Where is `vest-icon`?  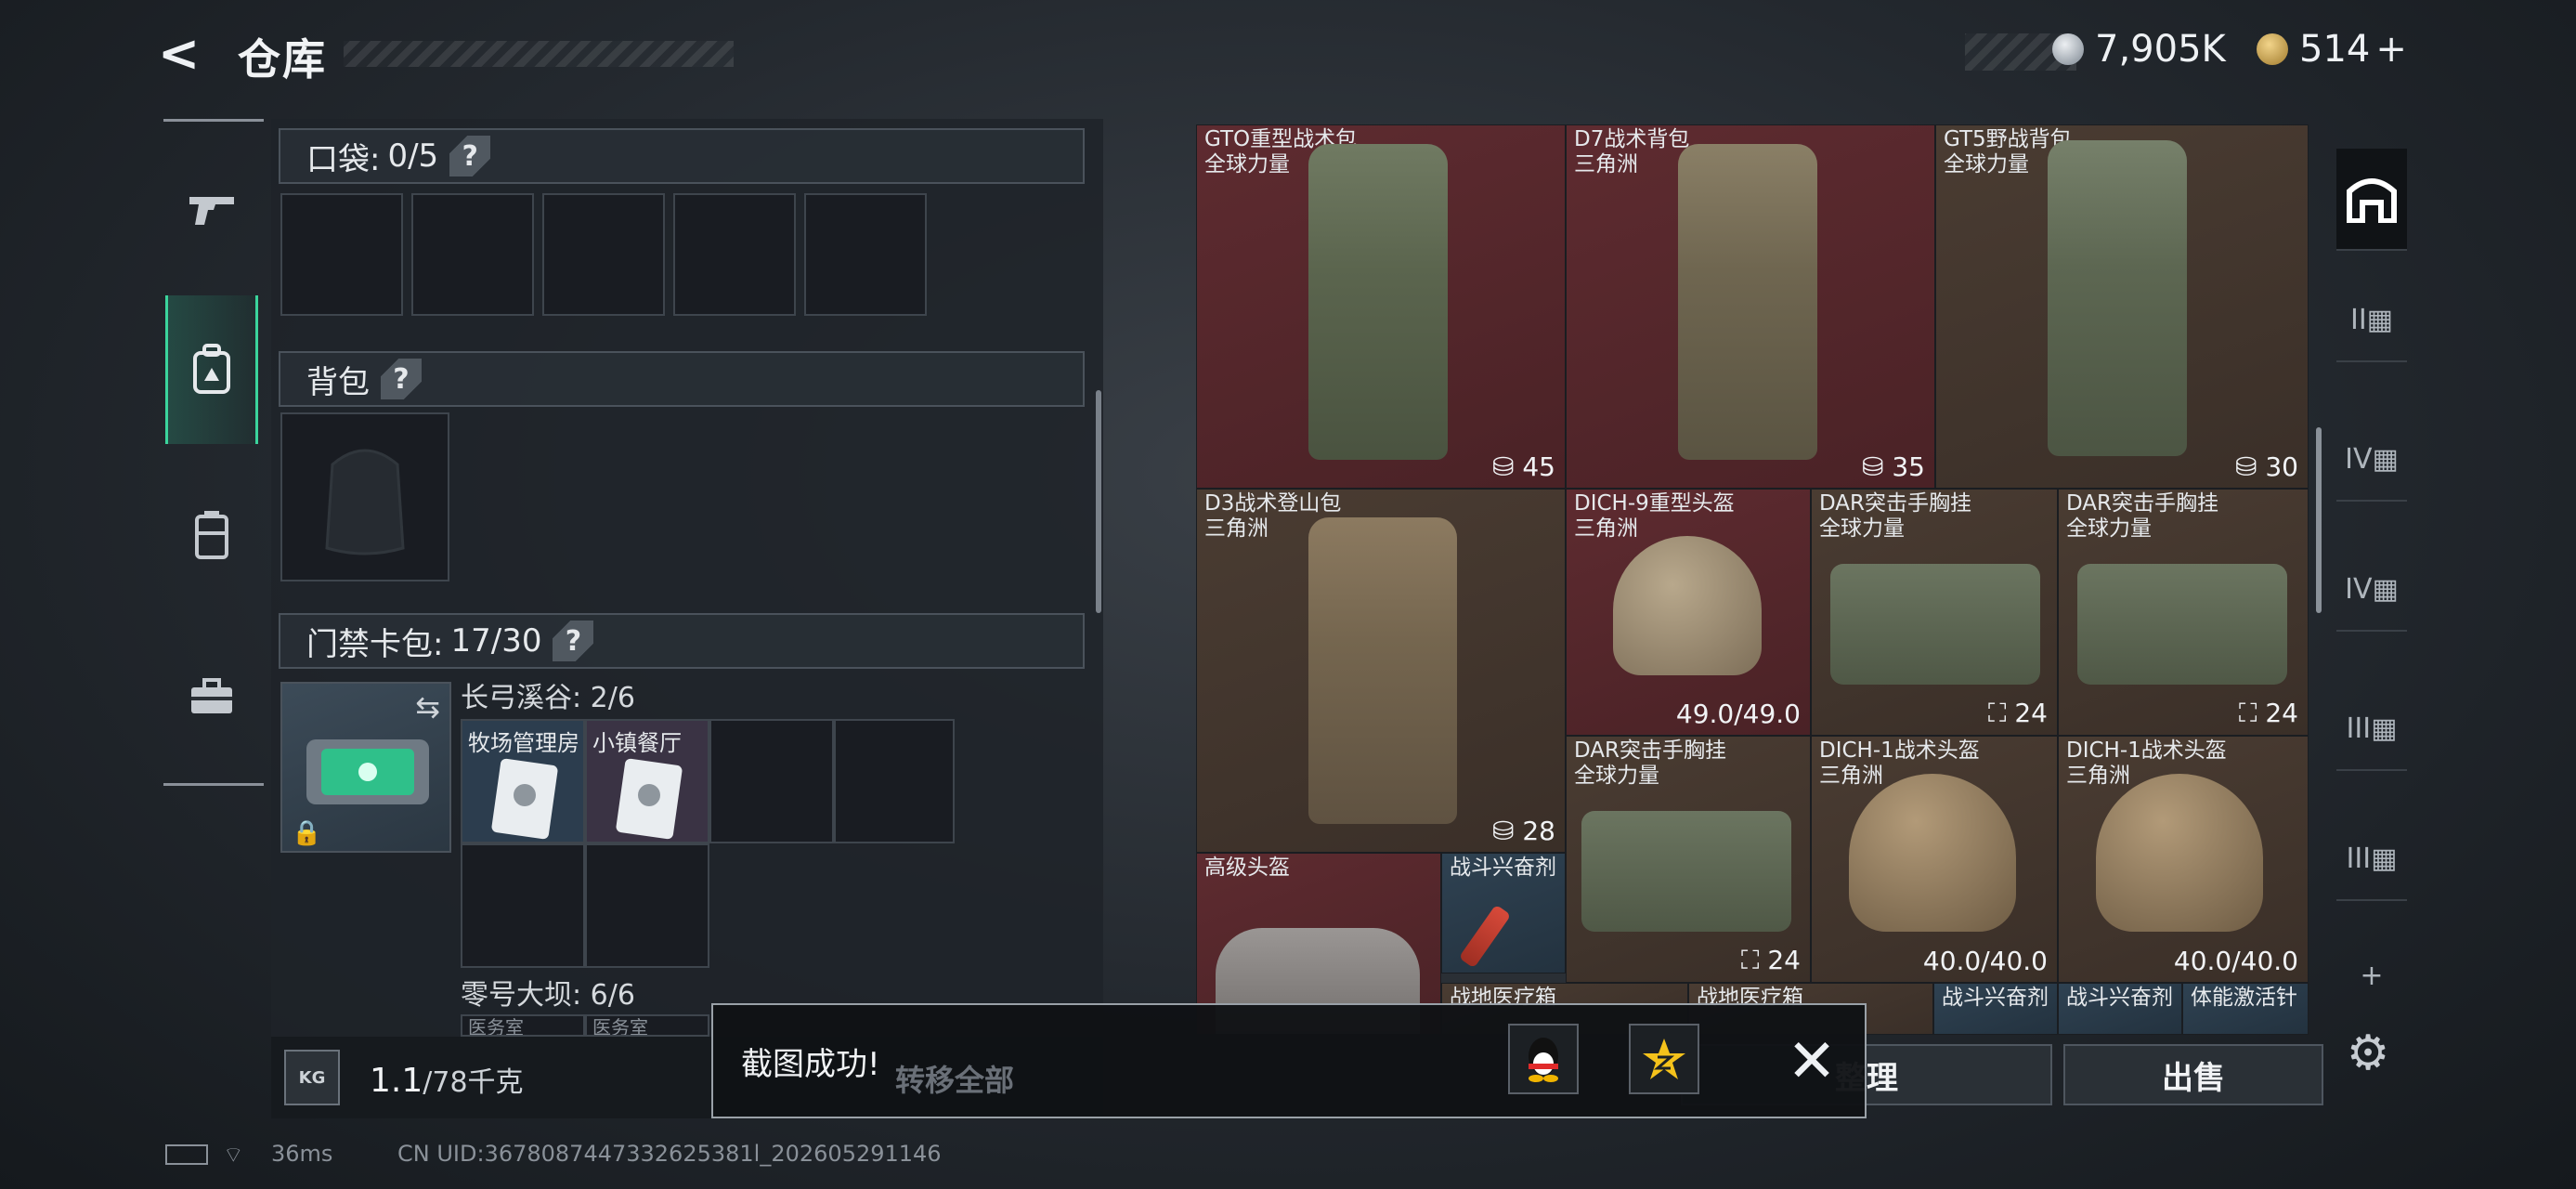
vest-icon is located at coordinates (211, 535).